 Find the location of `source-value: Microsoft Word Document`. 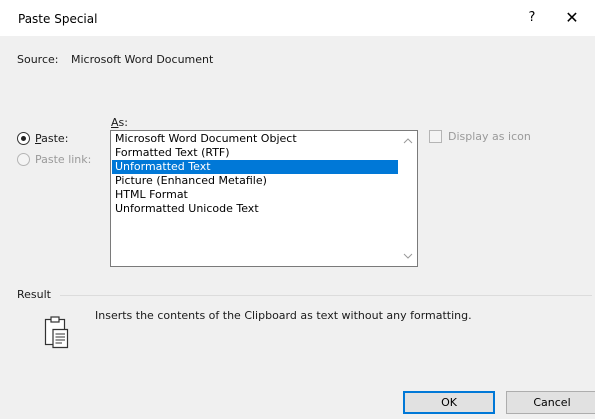

source-value: Microsoft Word Document is located at coordinates (142, 59).